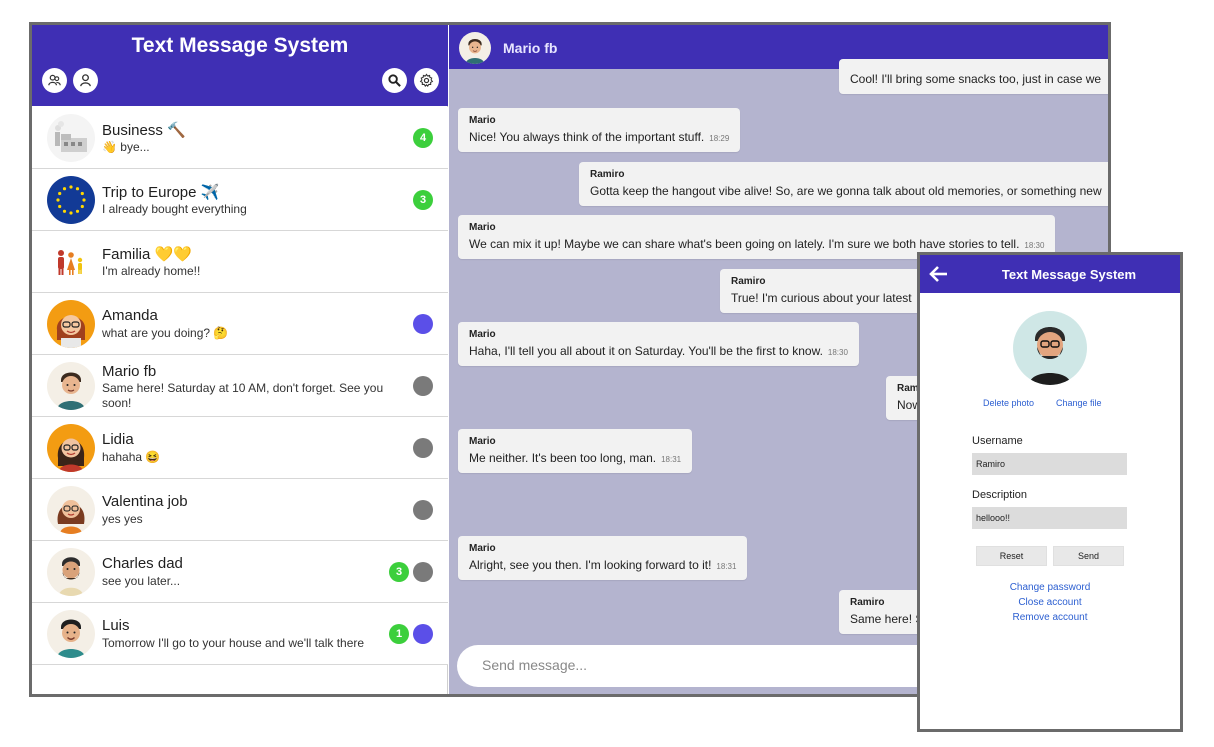 The height and width of the screenshot is (747, 1214). What do you see at coordinates (240, 324) in the screenshot?
I see `chat-item-amanda: Amanda what are you doing? 🤔` at bounding box center [240, 324].